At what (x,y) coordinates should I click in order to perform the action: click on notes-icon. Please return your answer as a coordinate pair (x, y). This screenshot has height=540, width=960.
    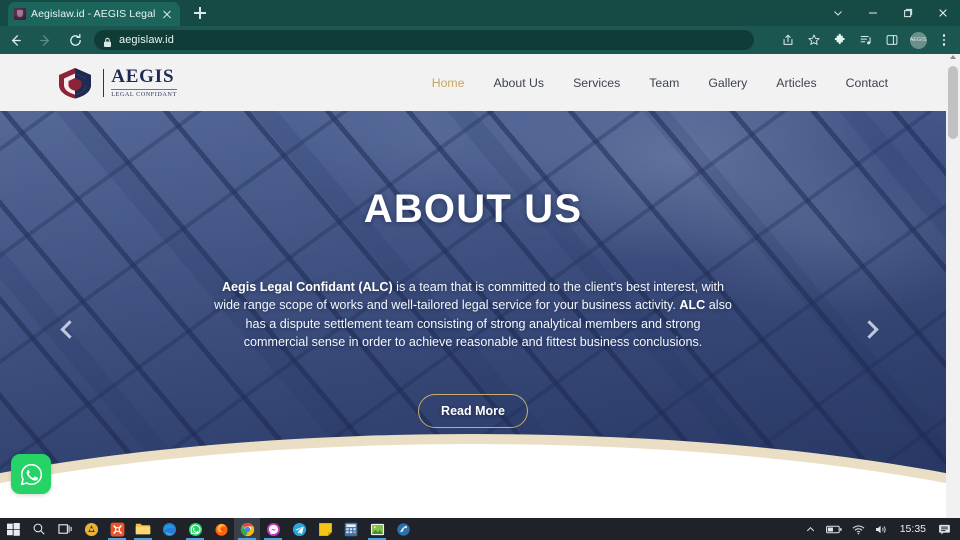
    Looking at the image, I should click on (325, 529).